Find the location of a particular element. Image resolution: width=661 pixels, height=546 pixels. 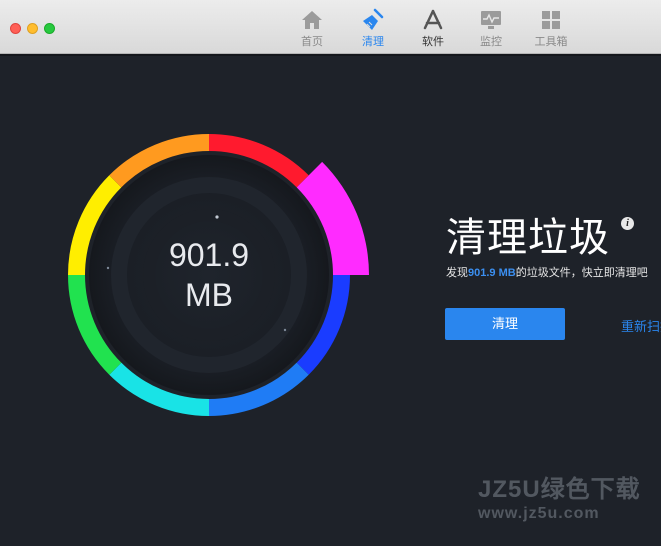

grid-icon is located at coordinates (551, 20).